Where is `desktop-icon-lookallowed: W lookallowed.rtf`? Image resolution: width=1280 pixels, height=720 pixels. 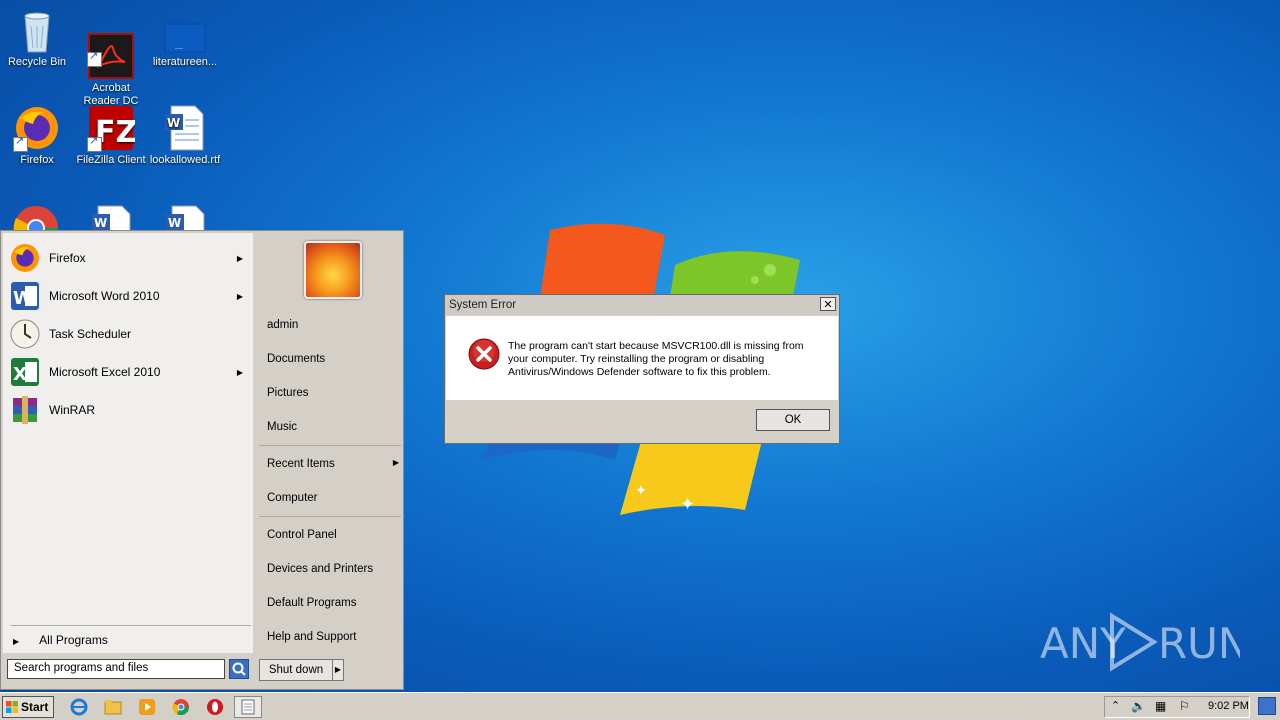
desktop-icon-lookallowed: W lookallowed.rtf is located at coordinates (185, 135).